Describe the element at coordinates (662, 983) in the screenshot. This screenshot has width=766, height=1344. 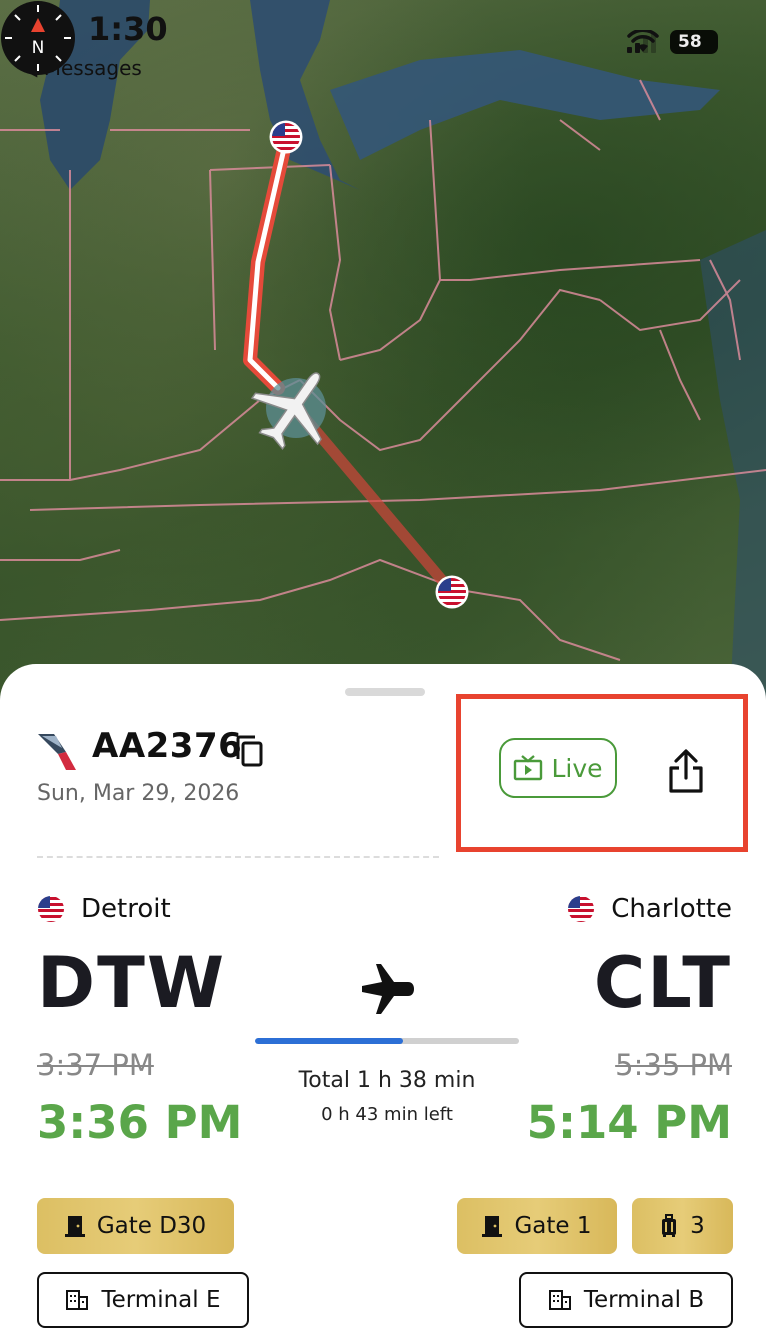
I see `arrival-code: CLT` at that location.